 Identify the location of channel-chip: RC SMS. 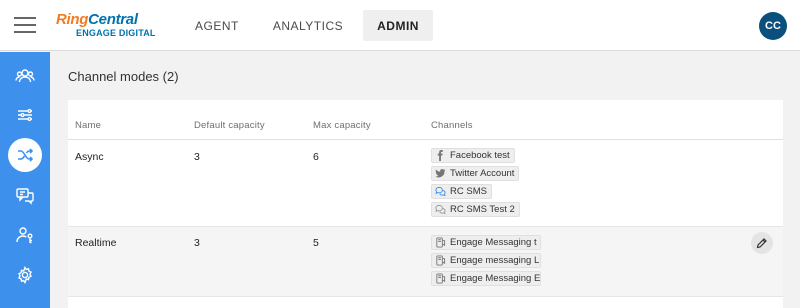
(461, 191).